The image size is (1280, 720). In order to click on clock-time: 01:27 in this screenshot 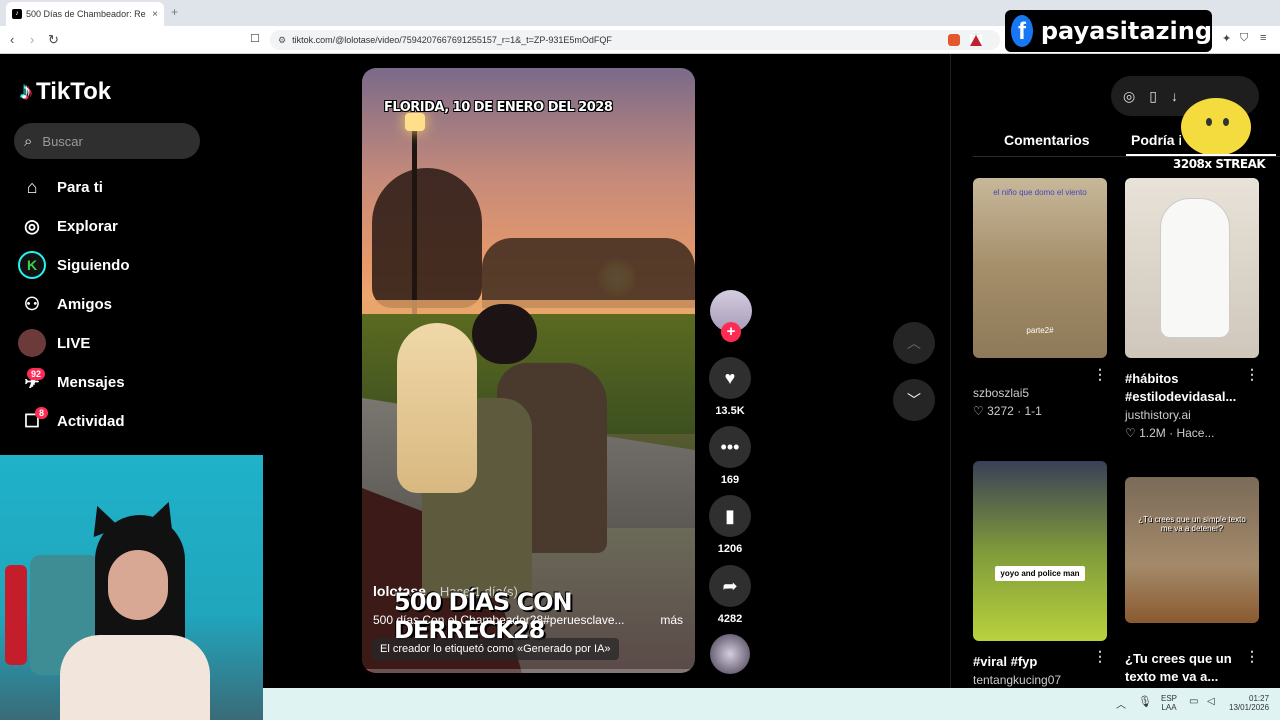, I will do `click(1259, 698)`.